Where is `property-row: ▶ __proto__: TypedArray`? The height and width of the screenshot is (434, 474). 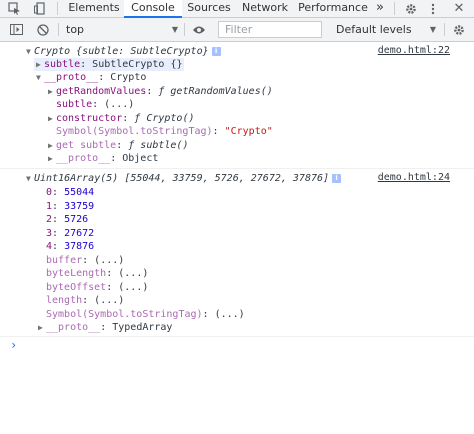
property-row: ▶ __proto__: TypedArray is located at coordinates (105, 327).